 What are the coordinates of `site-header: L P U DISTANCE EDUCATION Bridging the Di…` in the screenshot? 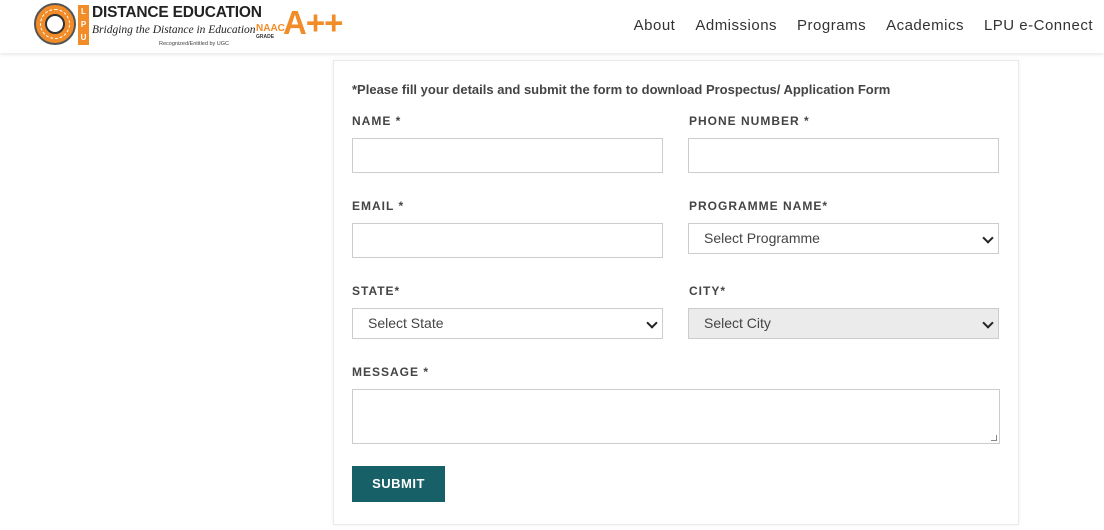 It's located at (552, 26).